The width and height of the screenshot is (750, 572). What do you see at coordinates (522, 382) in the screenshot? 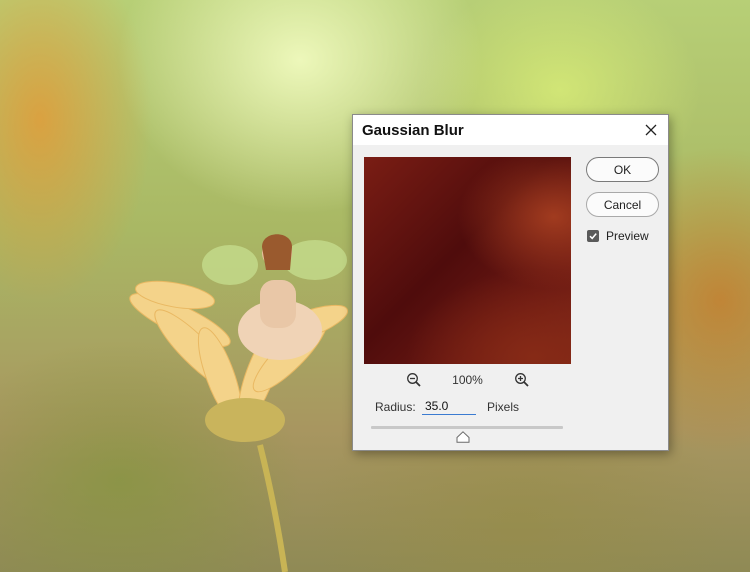
I see `zoom-in-icon` at bounding box center [522, 382].